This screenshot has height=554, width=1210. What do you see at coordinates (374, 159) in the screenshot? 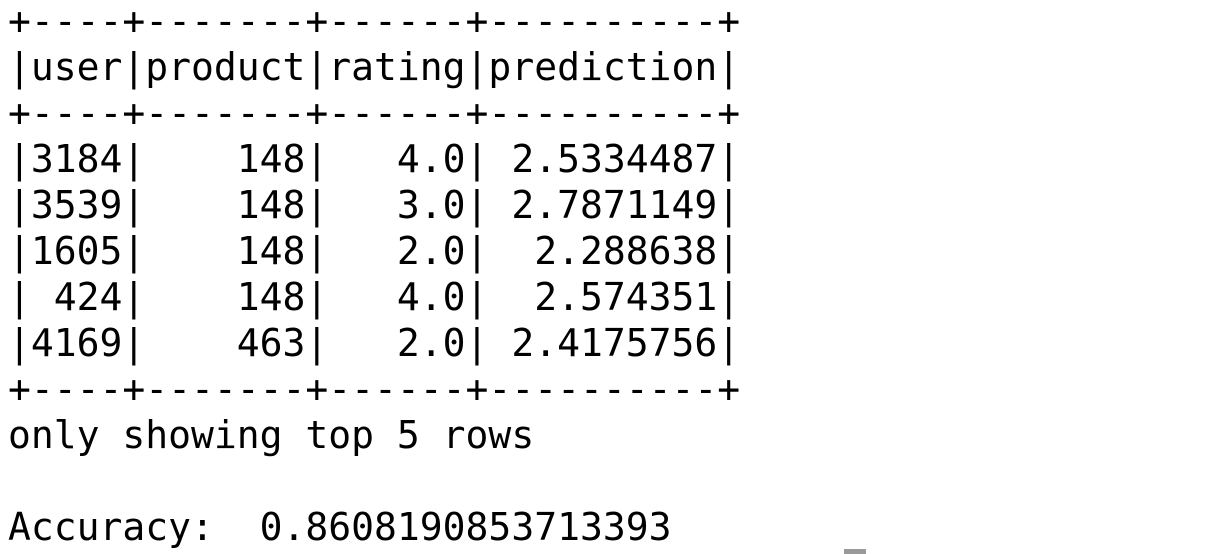
I see `table-row: |3184| 148| 4.0| 2.5334487|` at bounding box center [374, 159].